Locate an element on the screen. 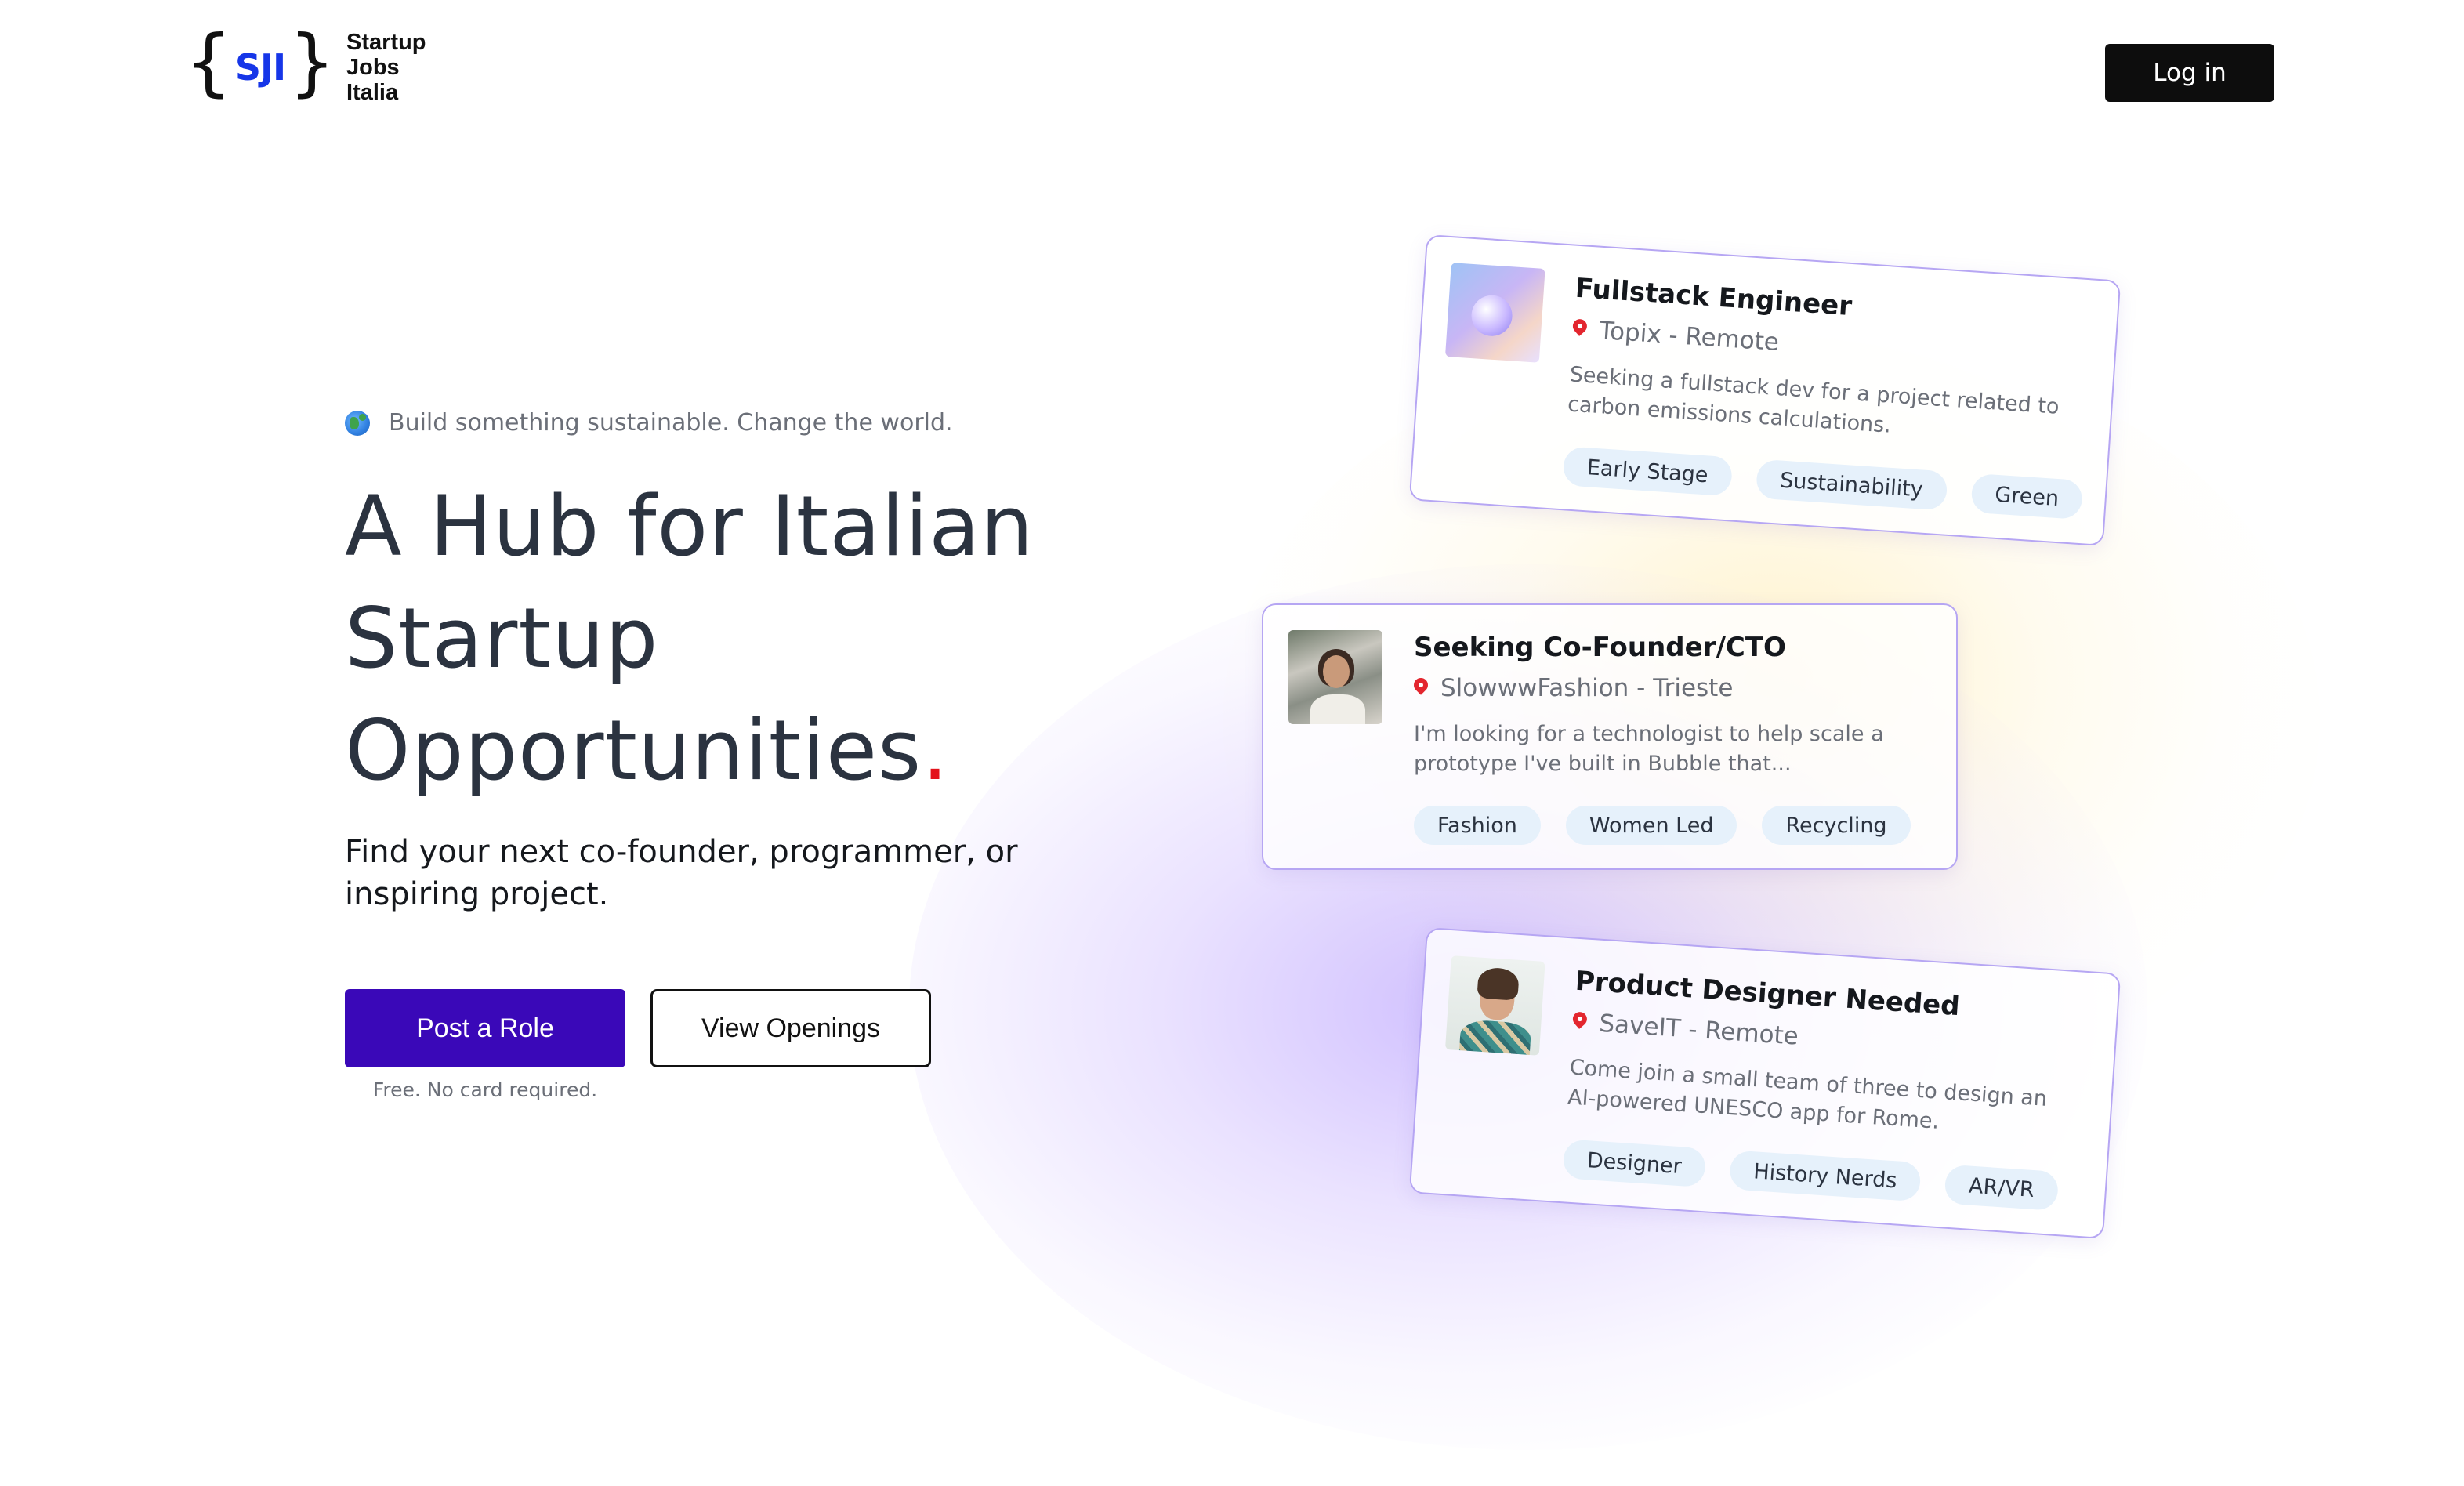  job-tags: Fashion Women Led Recycling is located at coordinates (1662, 825).